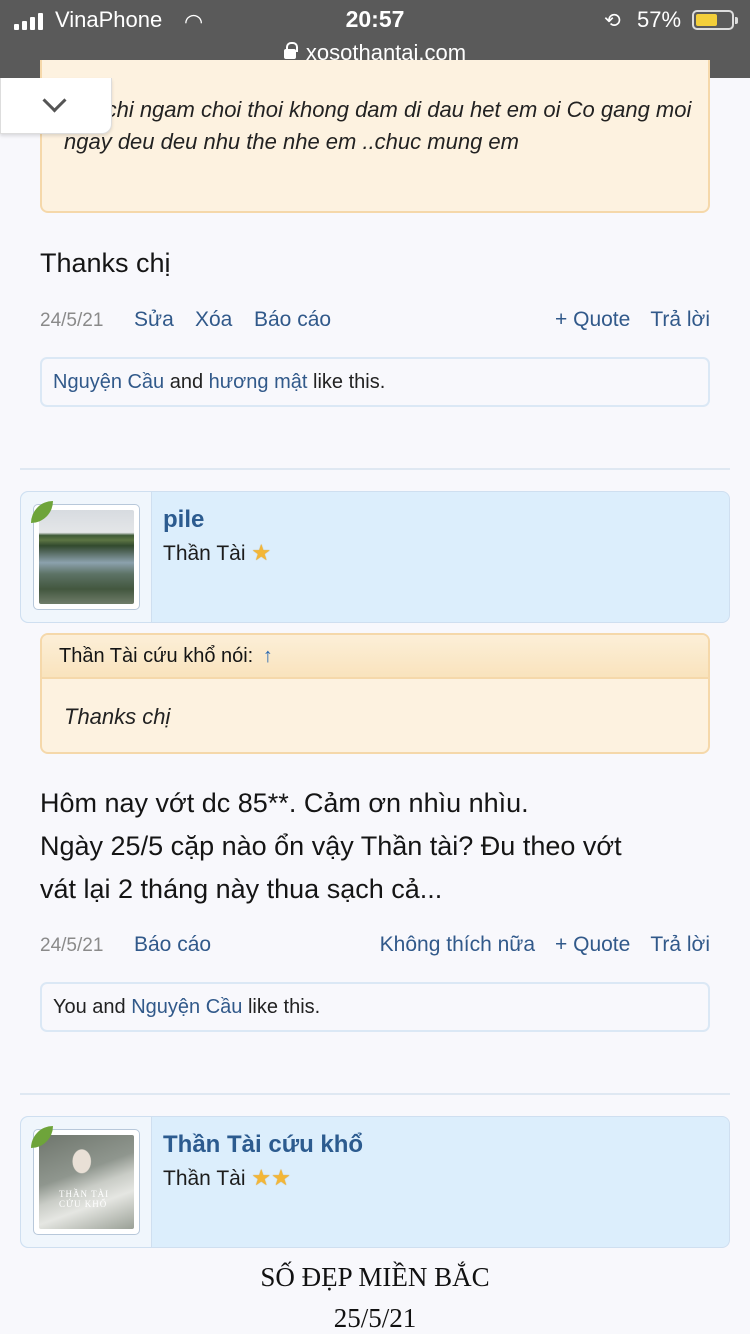  What do you see at coordinates (92, 1007) in the screenshot?
I see `likes-text: You and` at bounding box center [92, 1007].